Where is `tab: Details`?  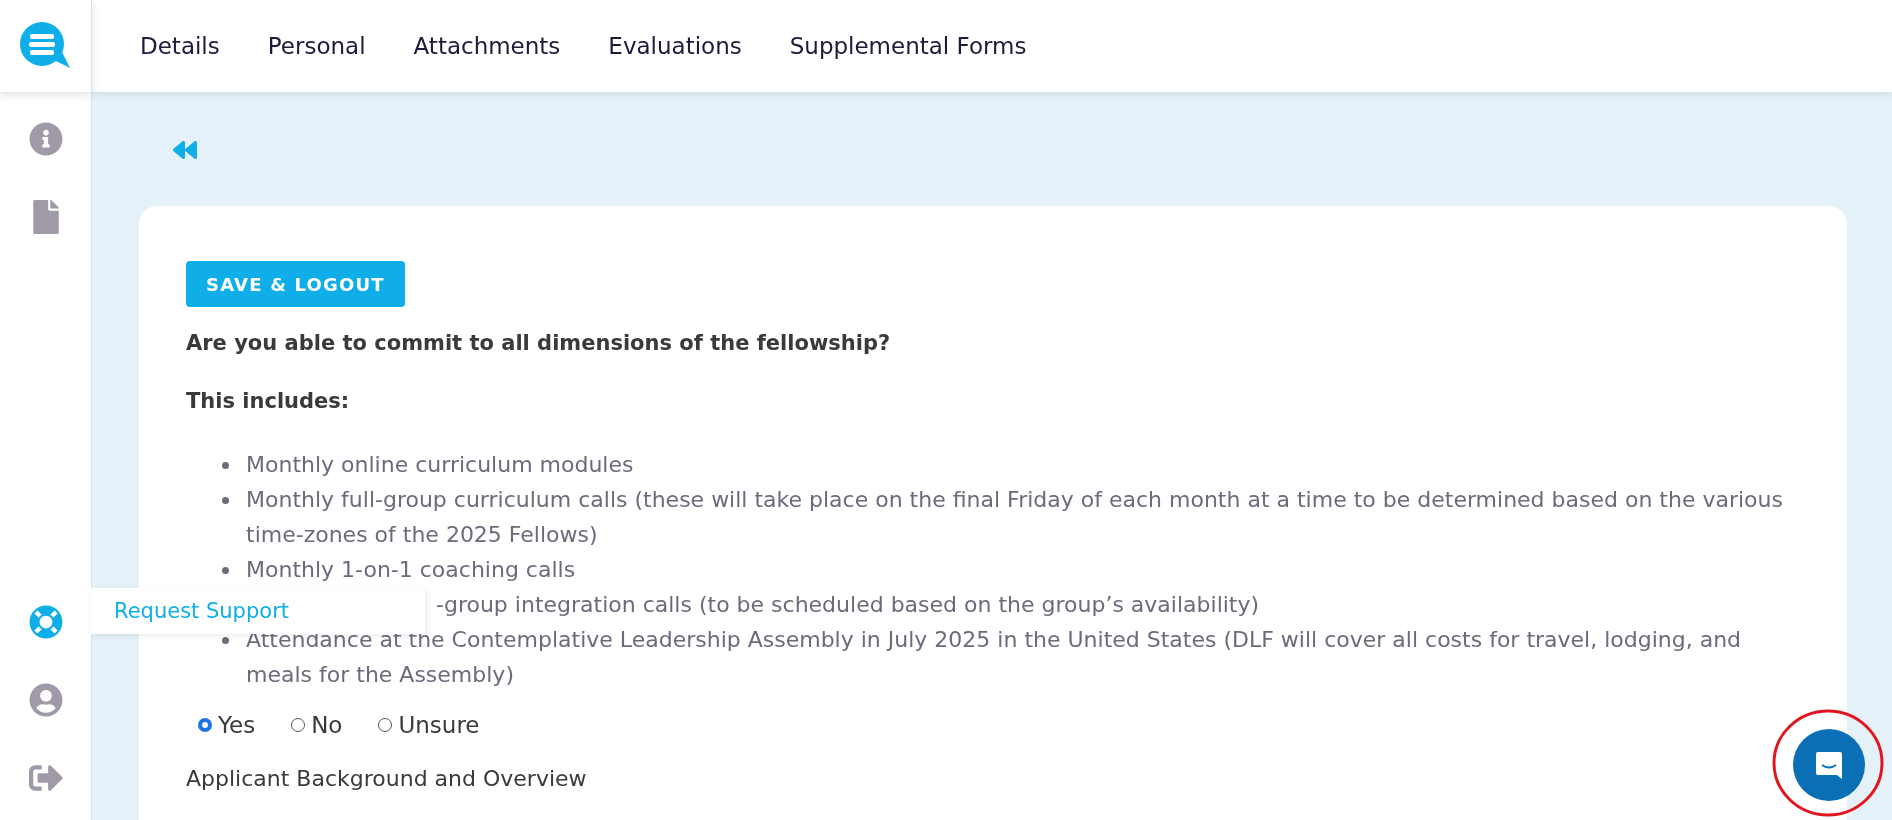
tab: Details is located at coordinates (180, 46).